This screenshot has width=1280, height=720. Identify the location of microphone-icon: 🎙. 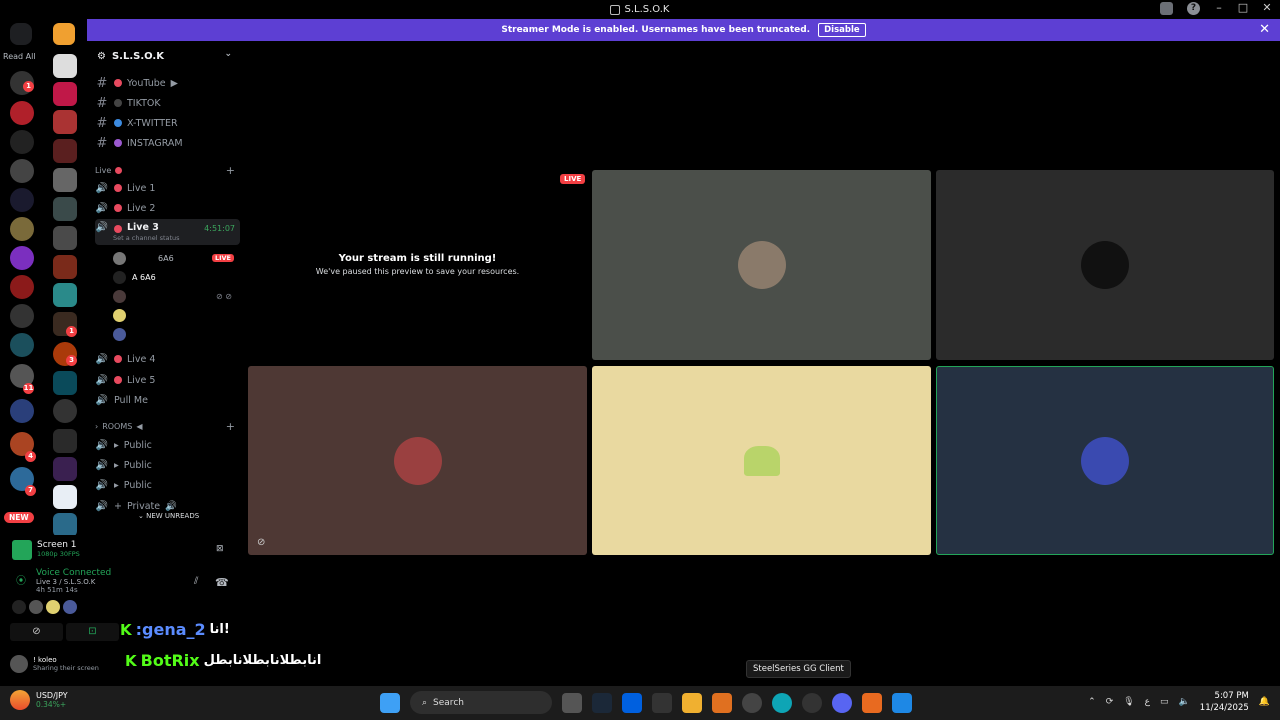
(1128, 702).